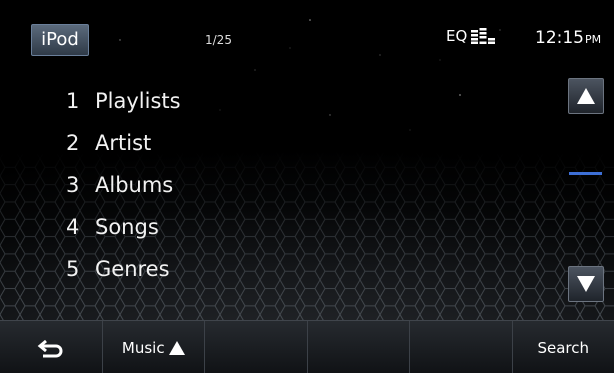 The width and height of the screenshot is (614, 373). Describe the element at coordinates (73, 227) in the screenshot. I see `menu-item-number: 4` at that location.